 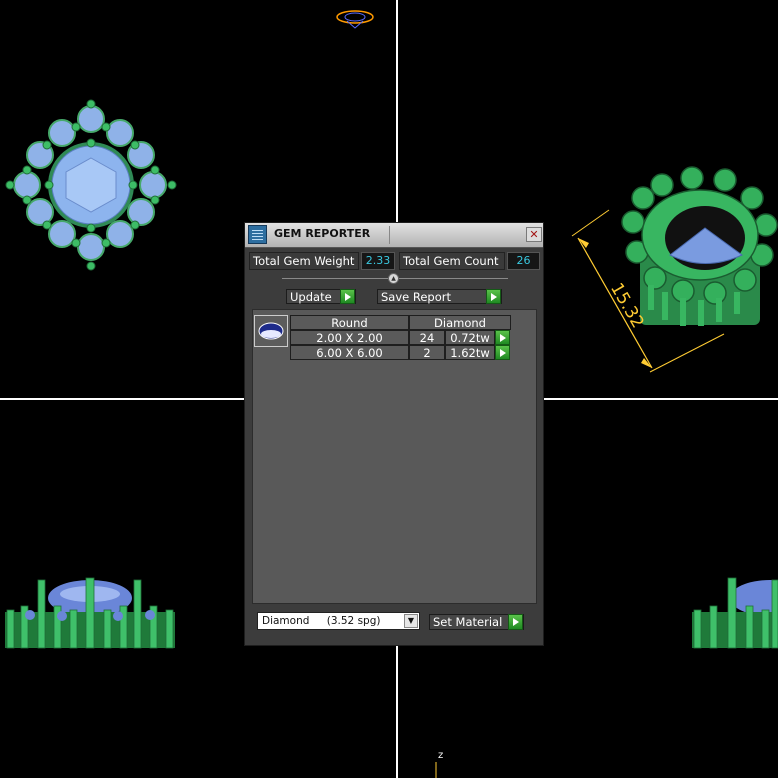 What do you see at coordinates (91, 185) in the screenshot?
I see `ring-front-view` at bounding box center [91, 185].